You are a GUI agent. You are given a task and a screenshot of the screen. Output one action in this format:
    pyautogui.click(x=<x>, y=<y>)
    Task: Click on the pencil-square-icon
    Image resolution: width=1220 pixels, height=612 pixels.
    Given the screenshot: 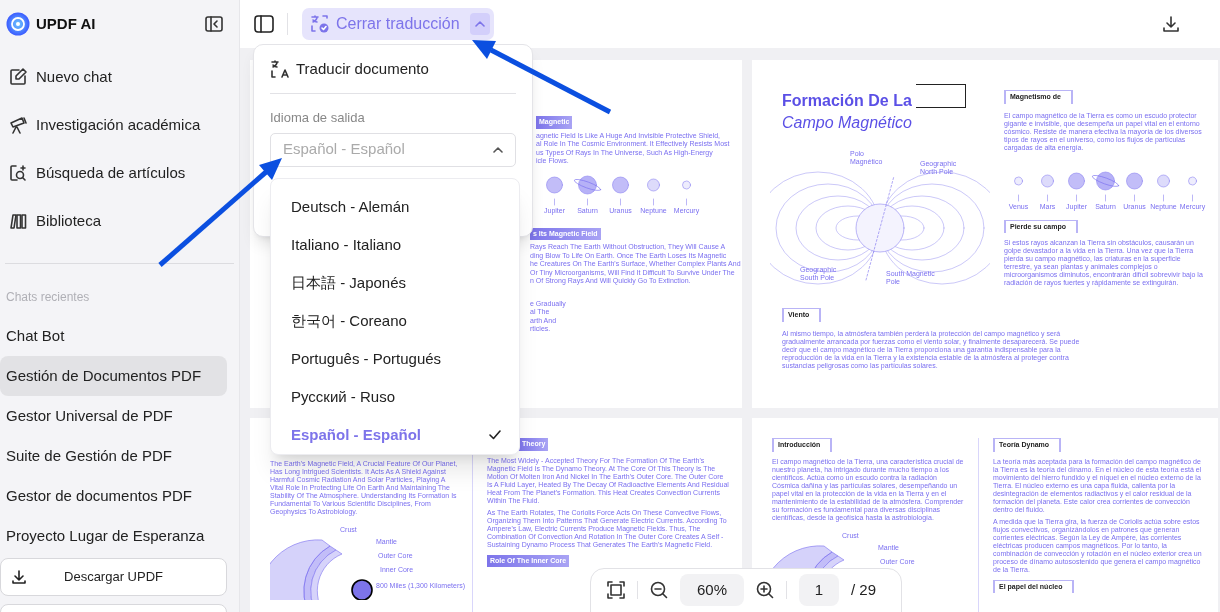 What is the action you would take?
    pyautogui.click(x=18, y=77)
    